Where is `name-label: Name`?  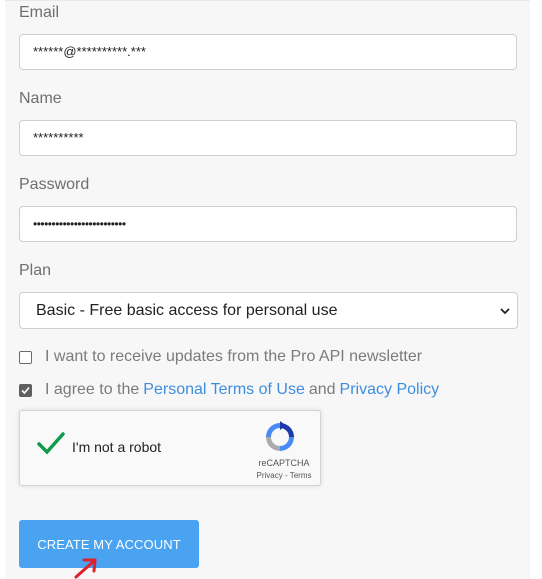 name-label: Name is located at coordinates (40, 98).